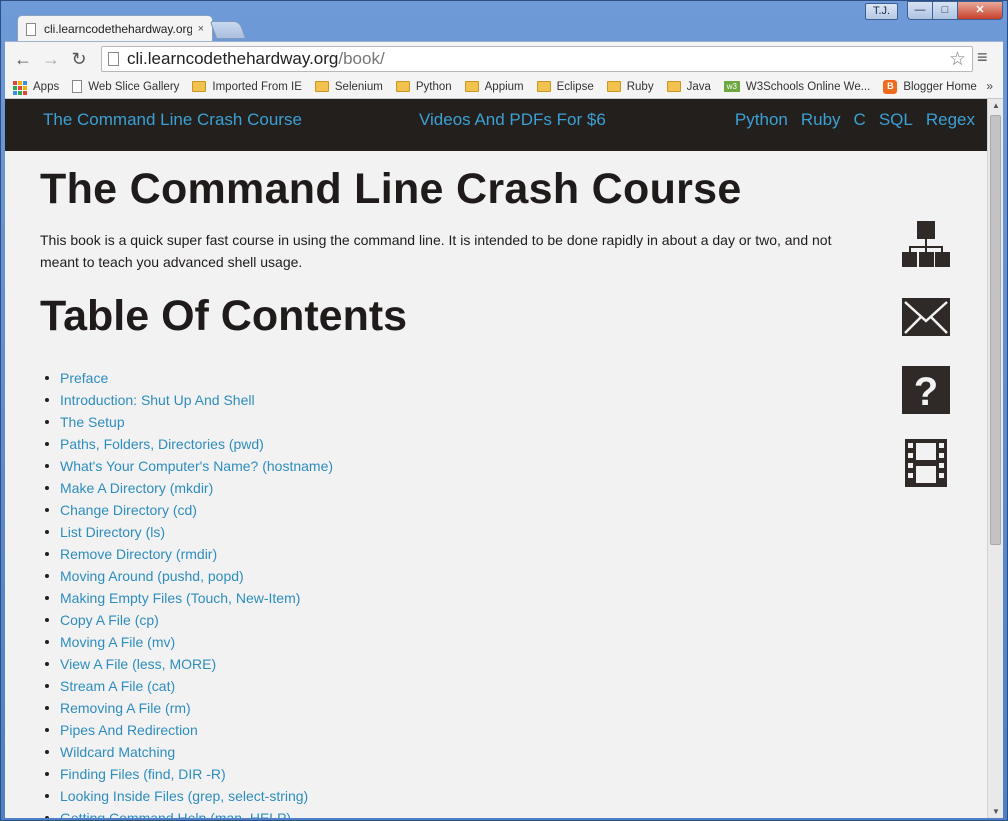 Image resolution: width=1008 pixels, height=821 pixels. I want to click on menu-icon: ≡, so click(982, 57).